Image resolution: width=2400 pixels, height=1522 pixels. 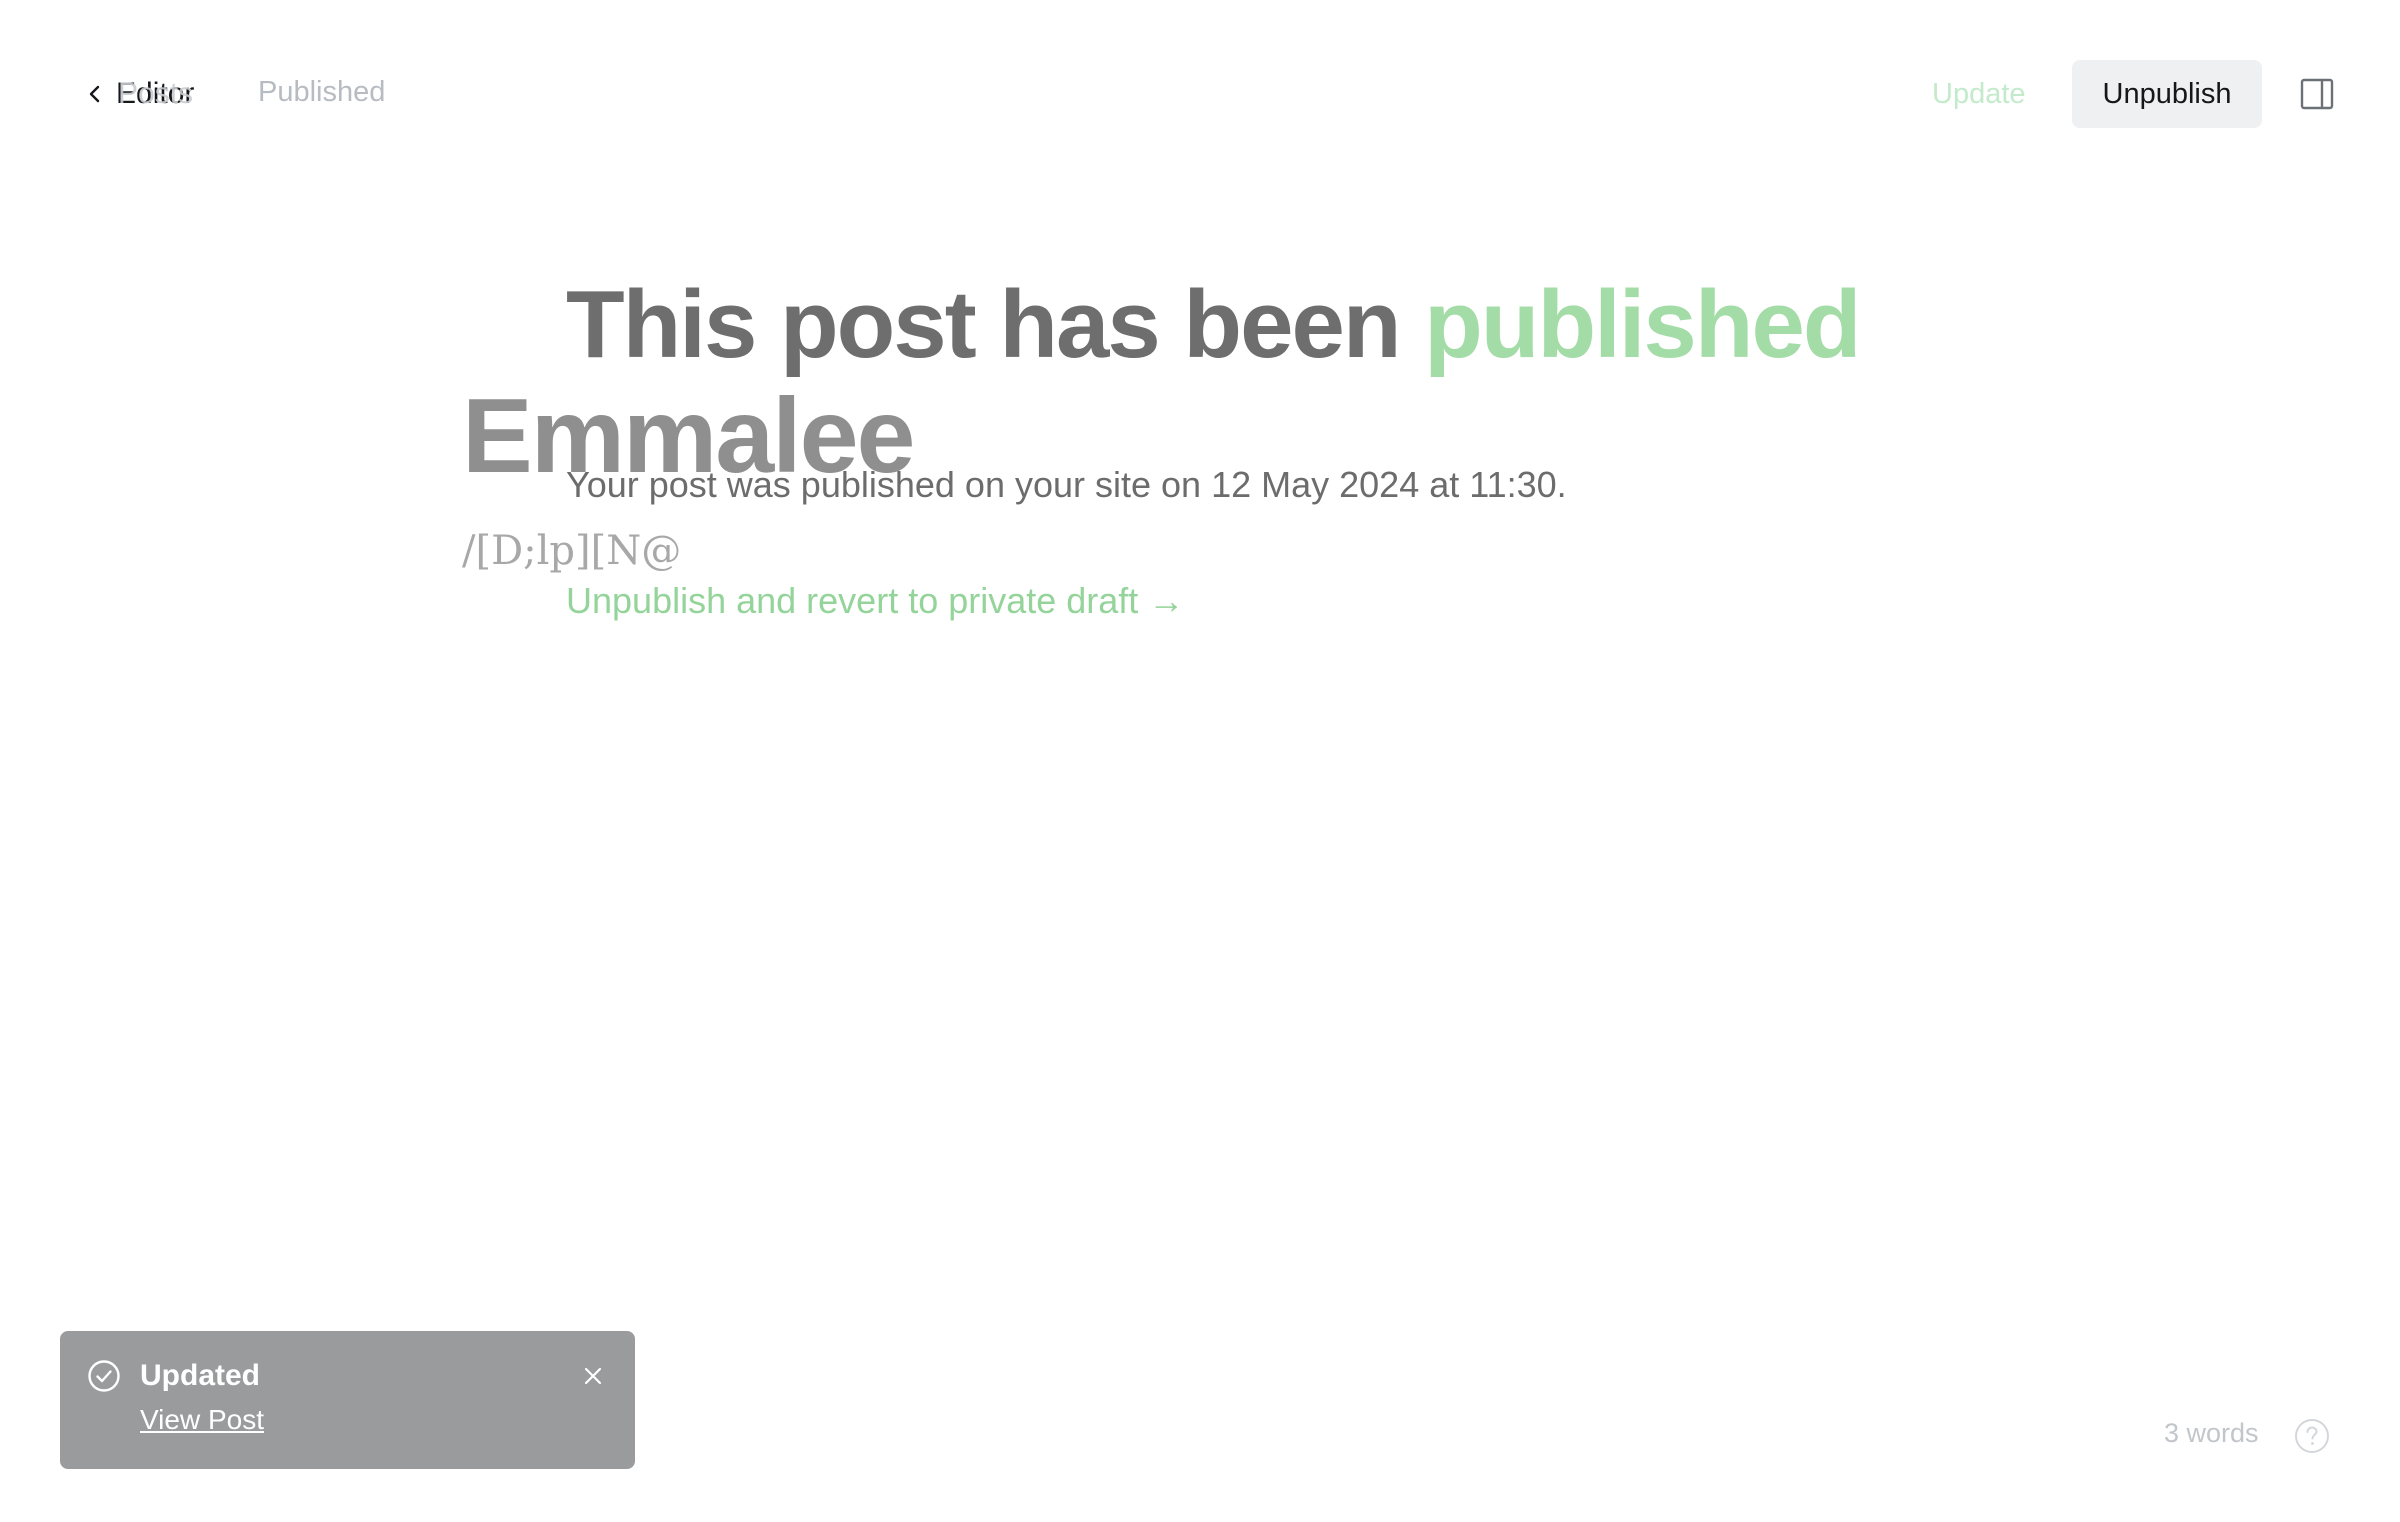 I want to click on sidebar-panel-icon, so click(x=2317, y=94).